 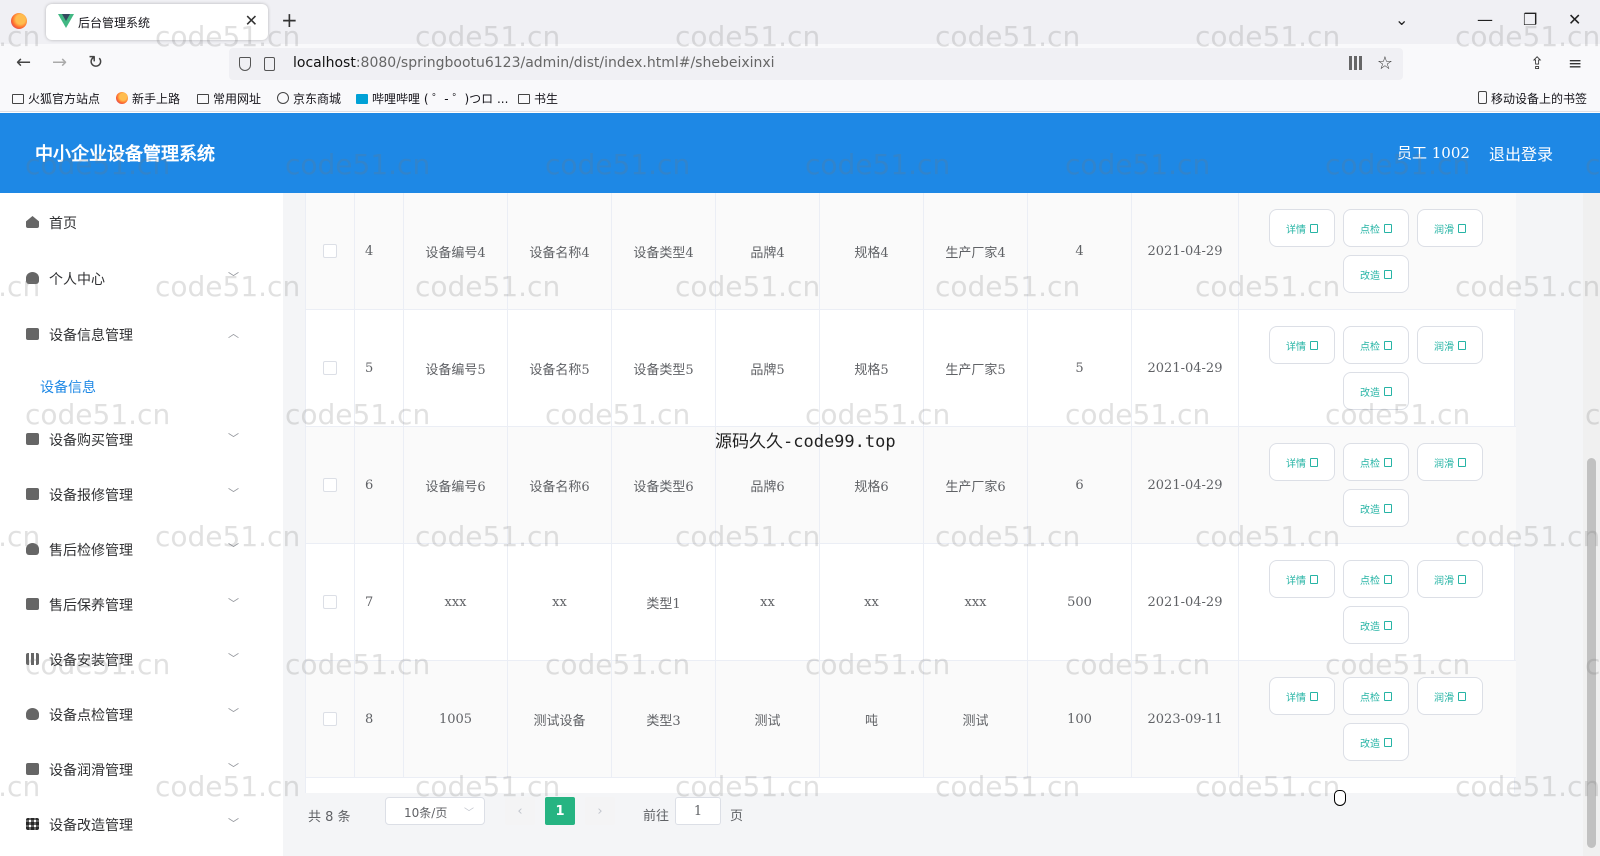 I want to click on shield-icon, so click(x=245, y=64).